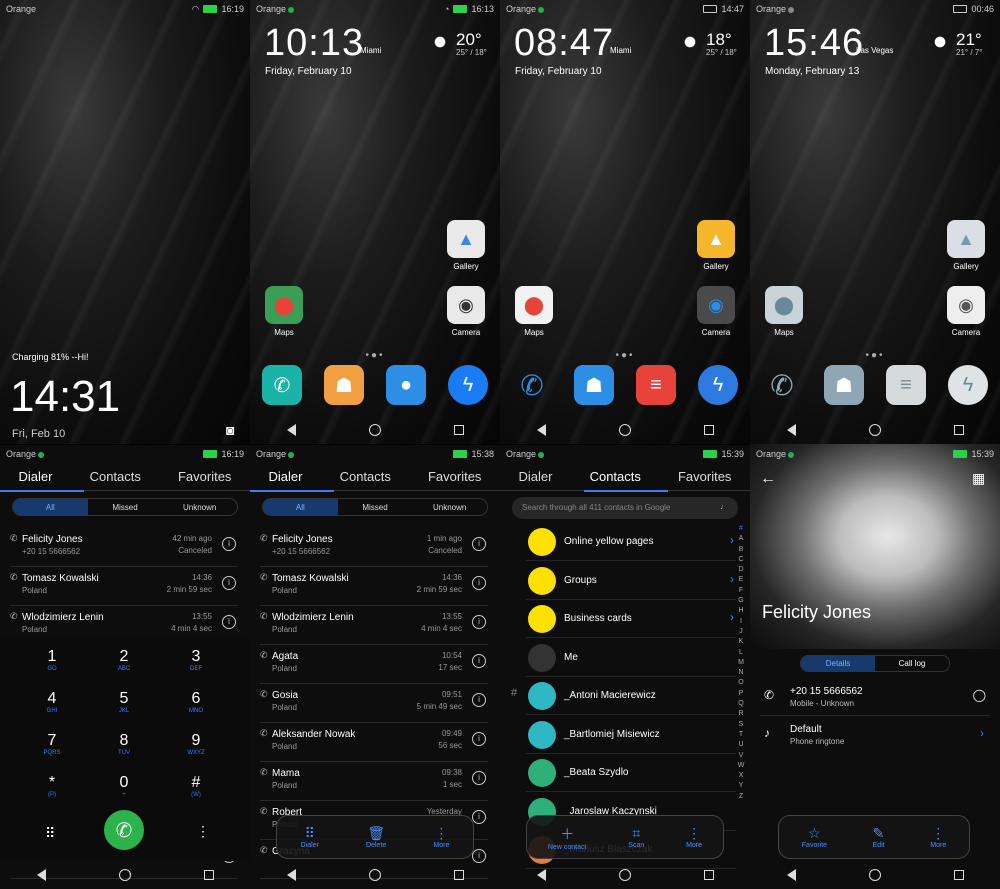 This screenshot has height=889, width=1000. What do you see at coordinates (741, 611) in the screenshot?
I see `index-letter: H` at bounding box center [741, 611].